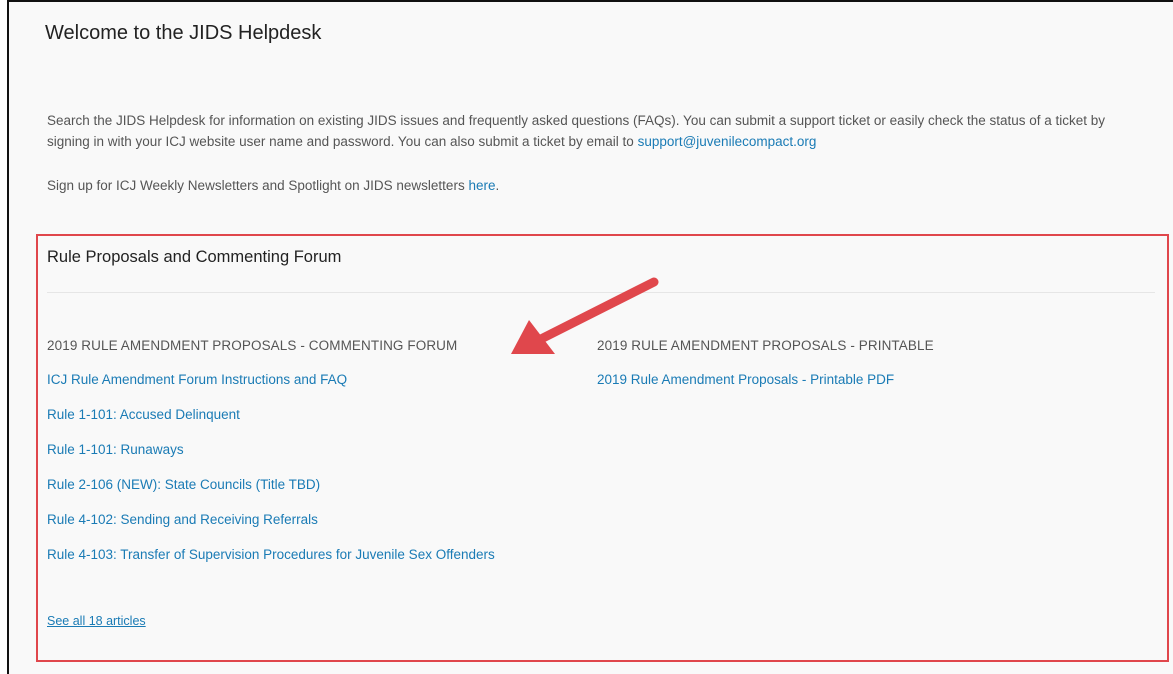 This screenshot has height=674, width=1173. What do you see at coordinates (96, 621) in the screenshot?
I see `see-all-articles-link: See all 18 articles` at bounding box center [96, 621].